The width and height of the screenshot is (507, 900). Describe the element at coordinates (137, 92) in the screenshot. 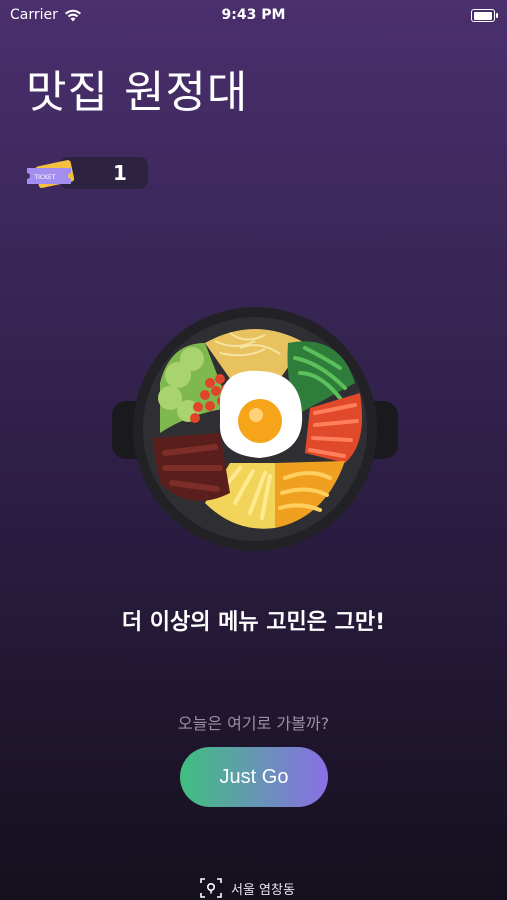

I see `app-title: 맛집 원정대` at that location.